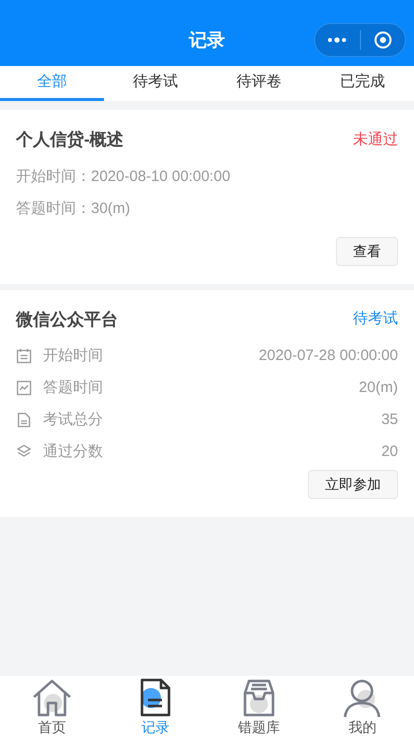 Image resolution: width=414 pixels, height=736 pixels. I want to click on chart-icon, so click(24, 388).